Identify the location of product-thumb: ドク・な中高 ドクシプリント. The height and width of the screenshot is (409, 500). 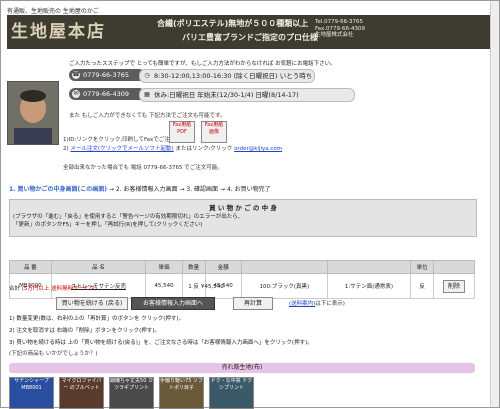
(231, 393).